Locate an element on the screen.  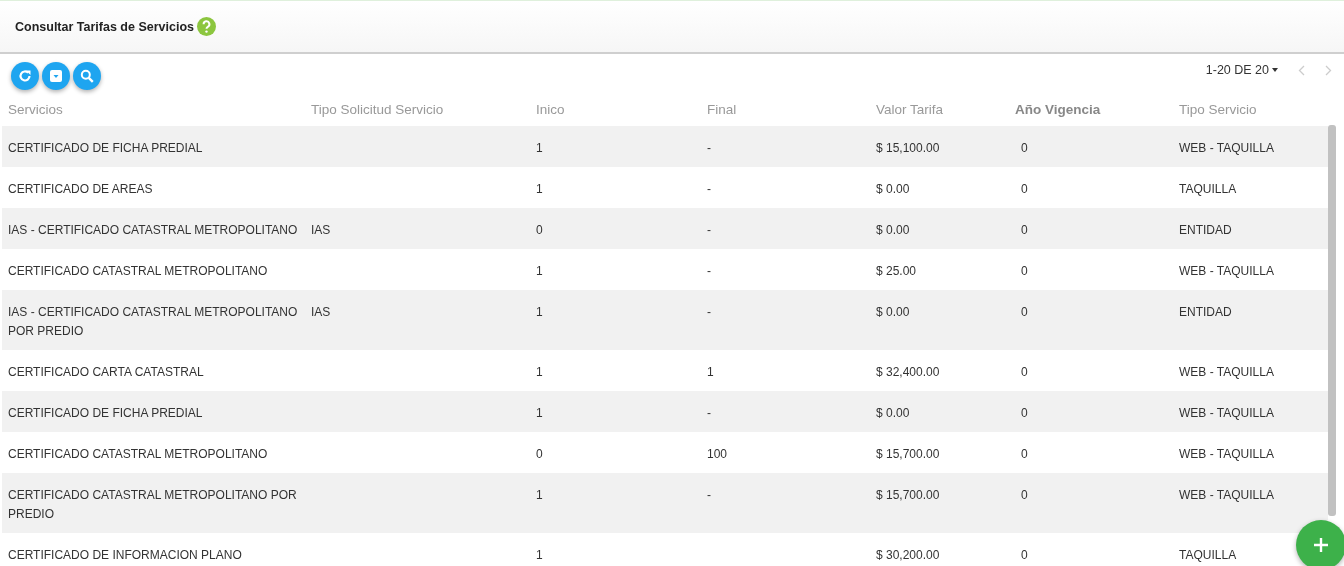
column-header: Inico is located at coordinates (615, 109).